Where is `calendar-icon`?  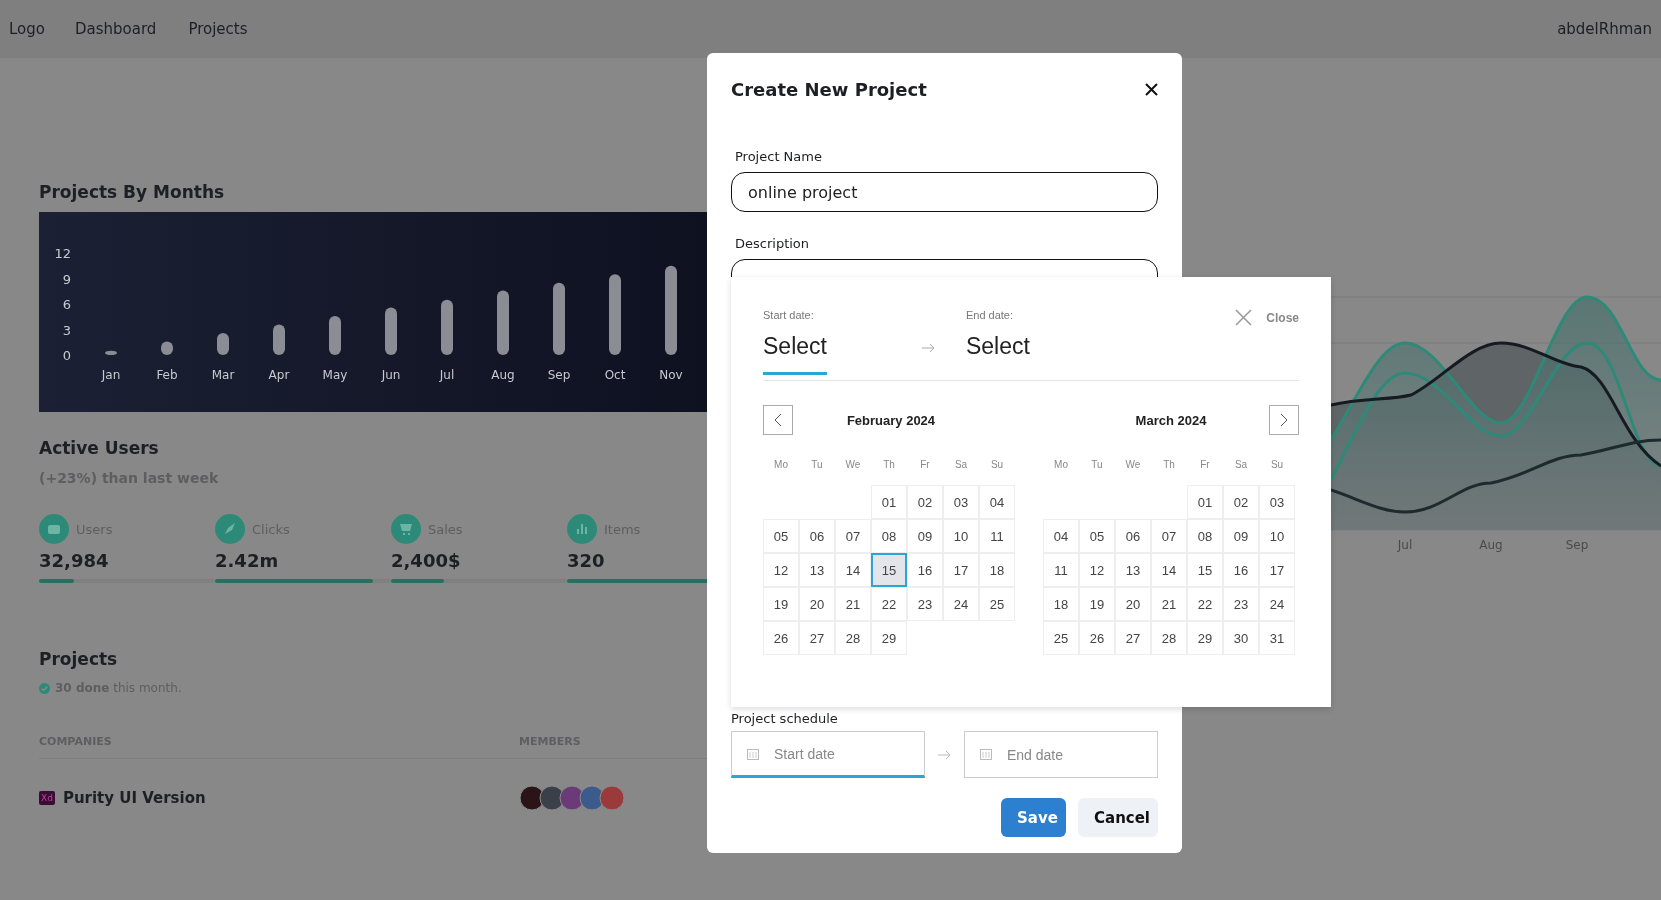
calendar-icon is located at coordinates (753, 754).